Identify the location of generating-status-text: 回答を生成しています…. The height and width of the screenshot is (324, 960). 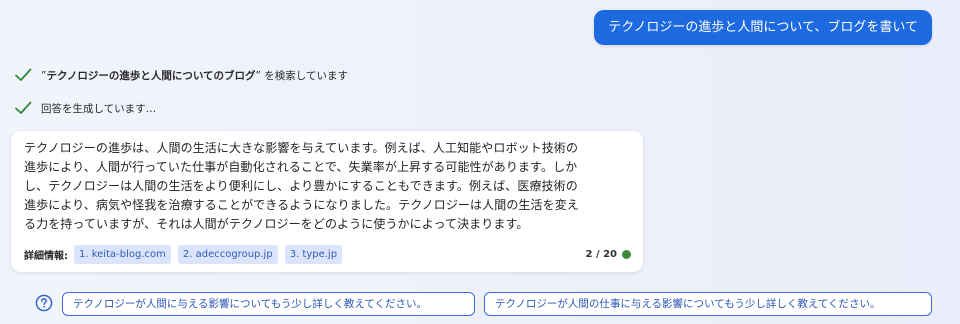
(99, 108).